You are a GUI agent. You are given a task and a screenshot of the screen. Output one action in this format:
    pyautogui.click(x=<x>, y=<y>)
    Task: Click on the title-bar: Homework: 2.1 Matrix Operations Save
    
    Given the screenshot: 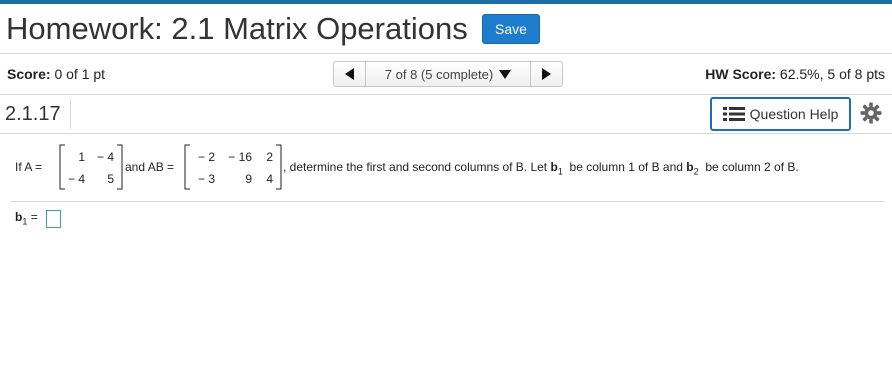 What is the action you would take?
    pyautogui.click(x=446, y=29)
    